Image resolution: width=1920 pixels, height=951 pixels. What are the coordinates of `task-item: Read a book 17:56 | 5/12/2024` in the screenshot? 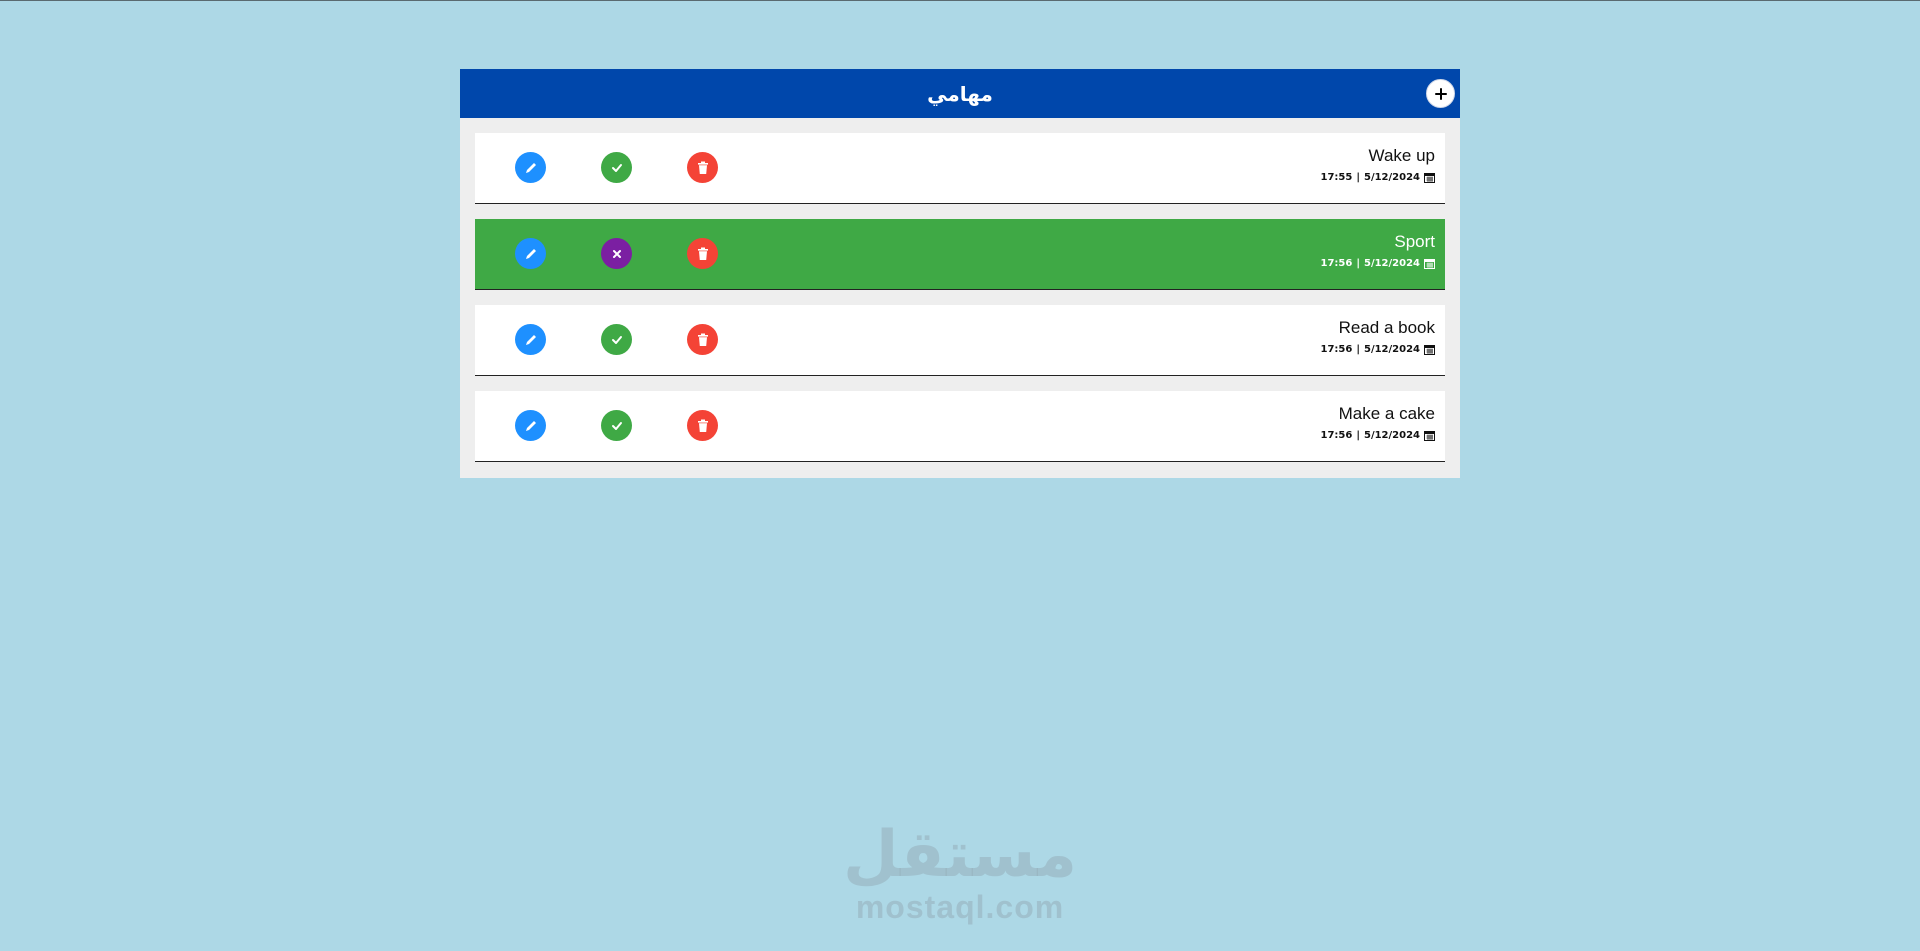 It's located at (960, 340).